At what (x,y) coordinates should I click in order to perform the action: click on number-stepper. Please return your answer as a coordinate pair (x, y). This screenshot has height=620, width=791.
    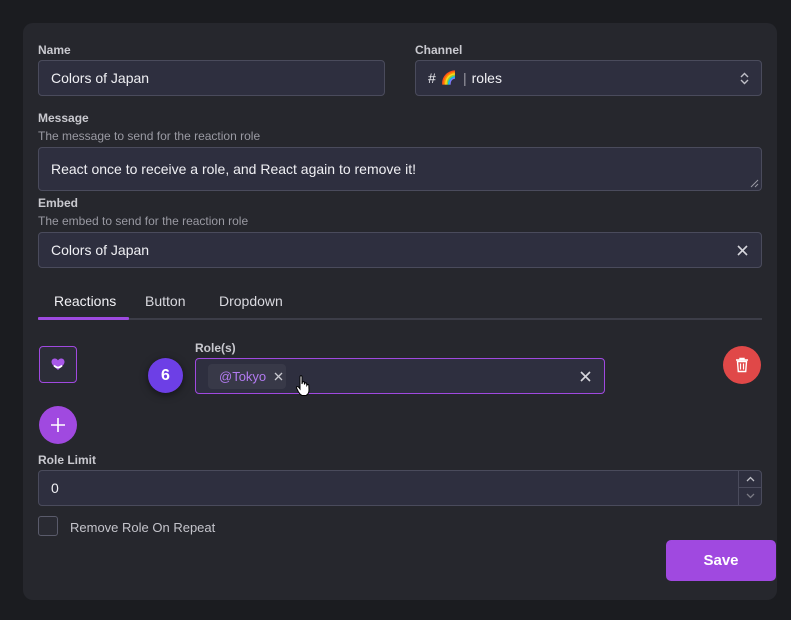
    Looking at the image, I should click on (749, 488).